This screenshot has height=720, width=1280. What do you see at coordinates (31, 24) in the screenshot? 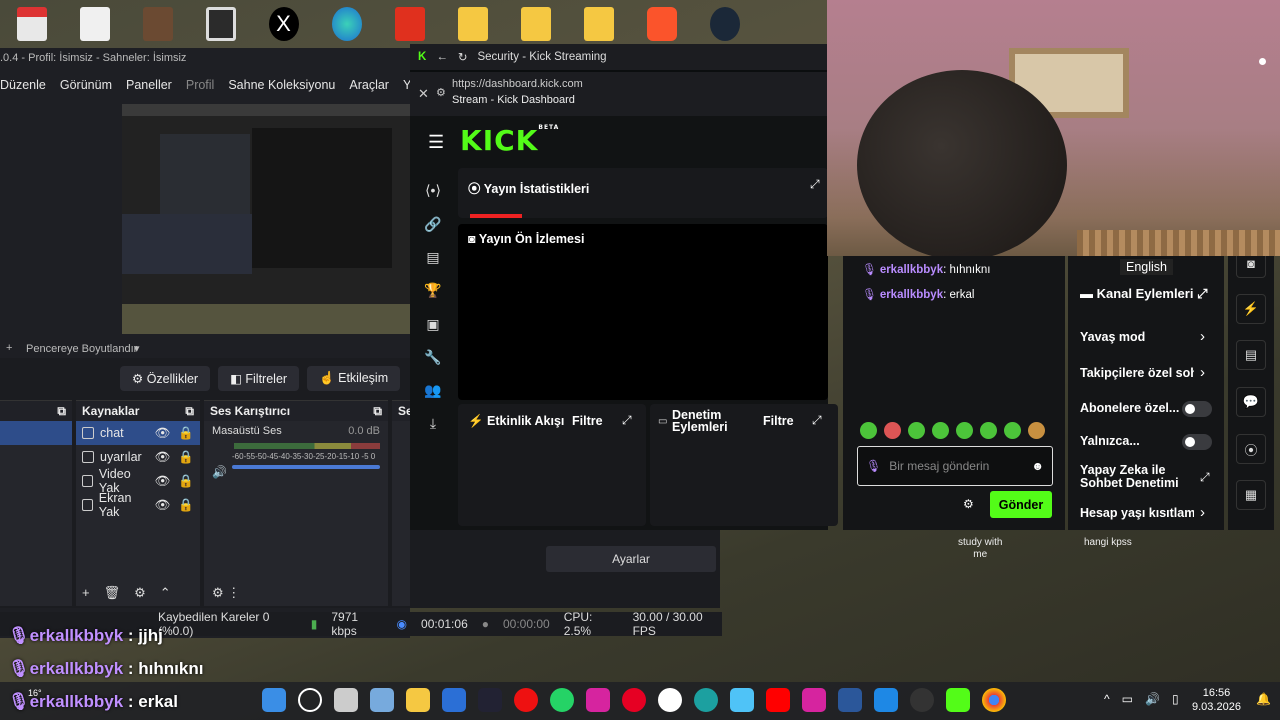
I see `pdf-icon` at bounding box center [31, 24].